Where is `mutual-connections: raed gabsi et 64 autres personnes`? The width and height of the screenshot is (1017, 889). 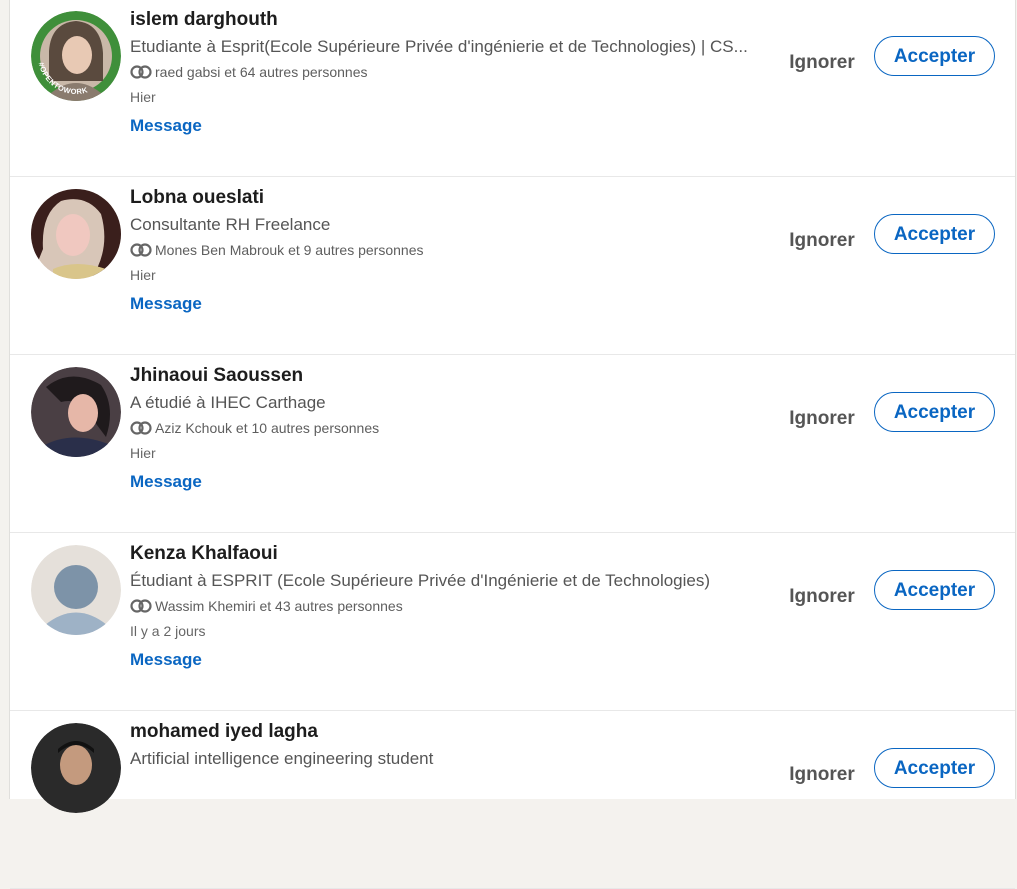 mutual-connections: raed gabsi et 64 autres personnes is located at coordinates (442, 72).